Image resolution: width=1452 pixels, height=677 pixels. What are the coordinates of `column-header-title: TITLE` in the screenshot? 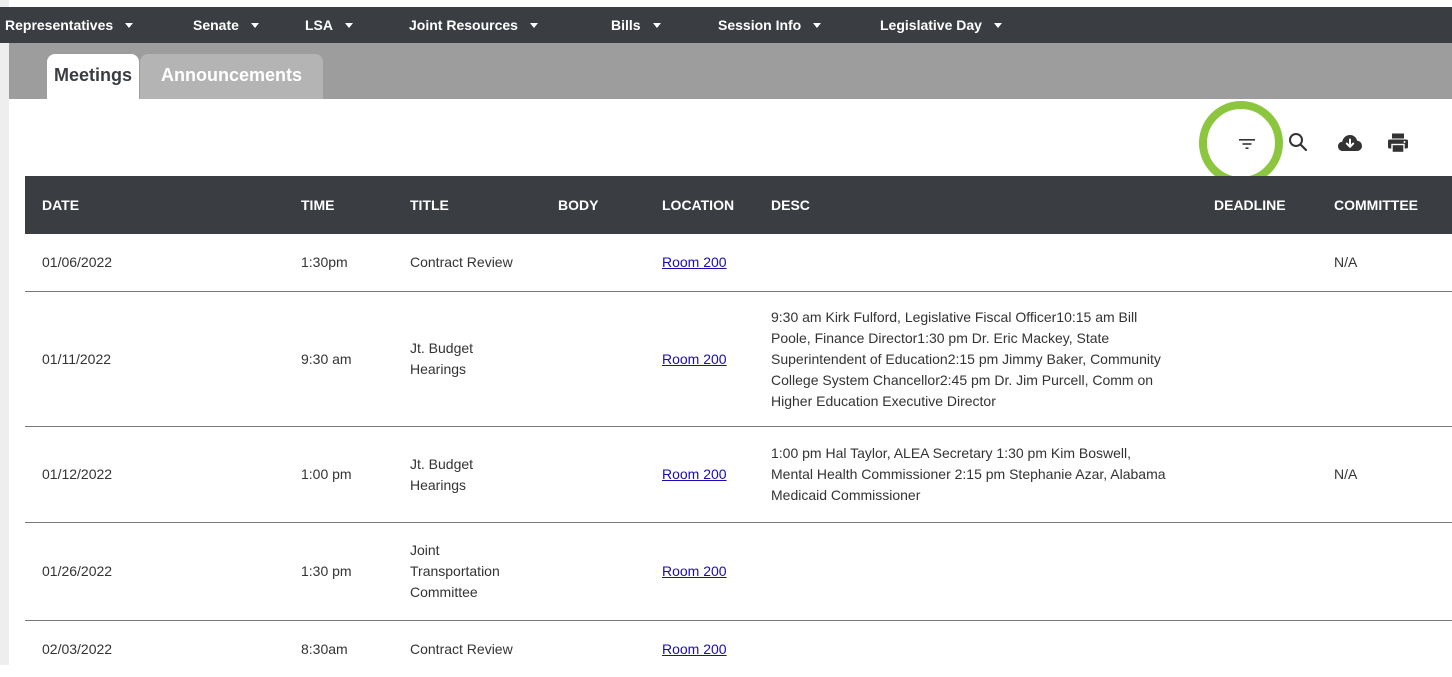 It's located at (429, 205).